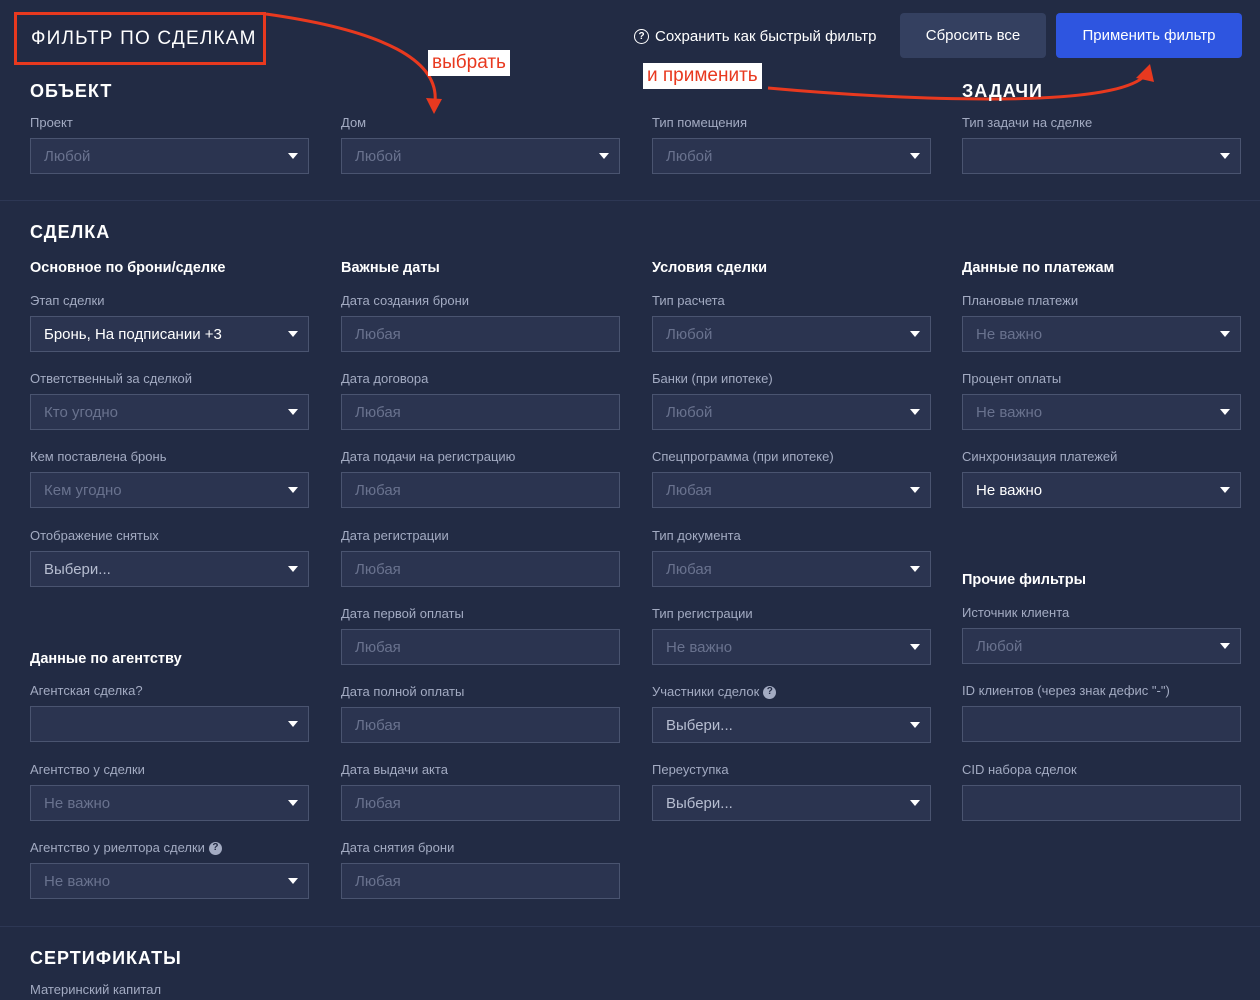 The height and width of the screenshot is (1000, 1260). What do you see at coordinates (480, 569) in the screenshot?
I see `registration-date-input: Любая` at bounding box center [480, 569].